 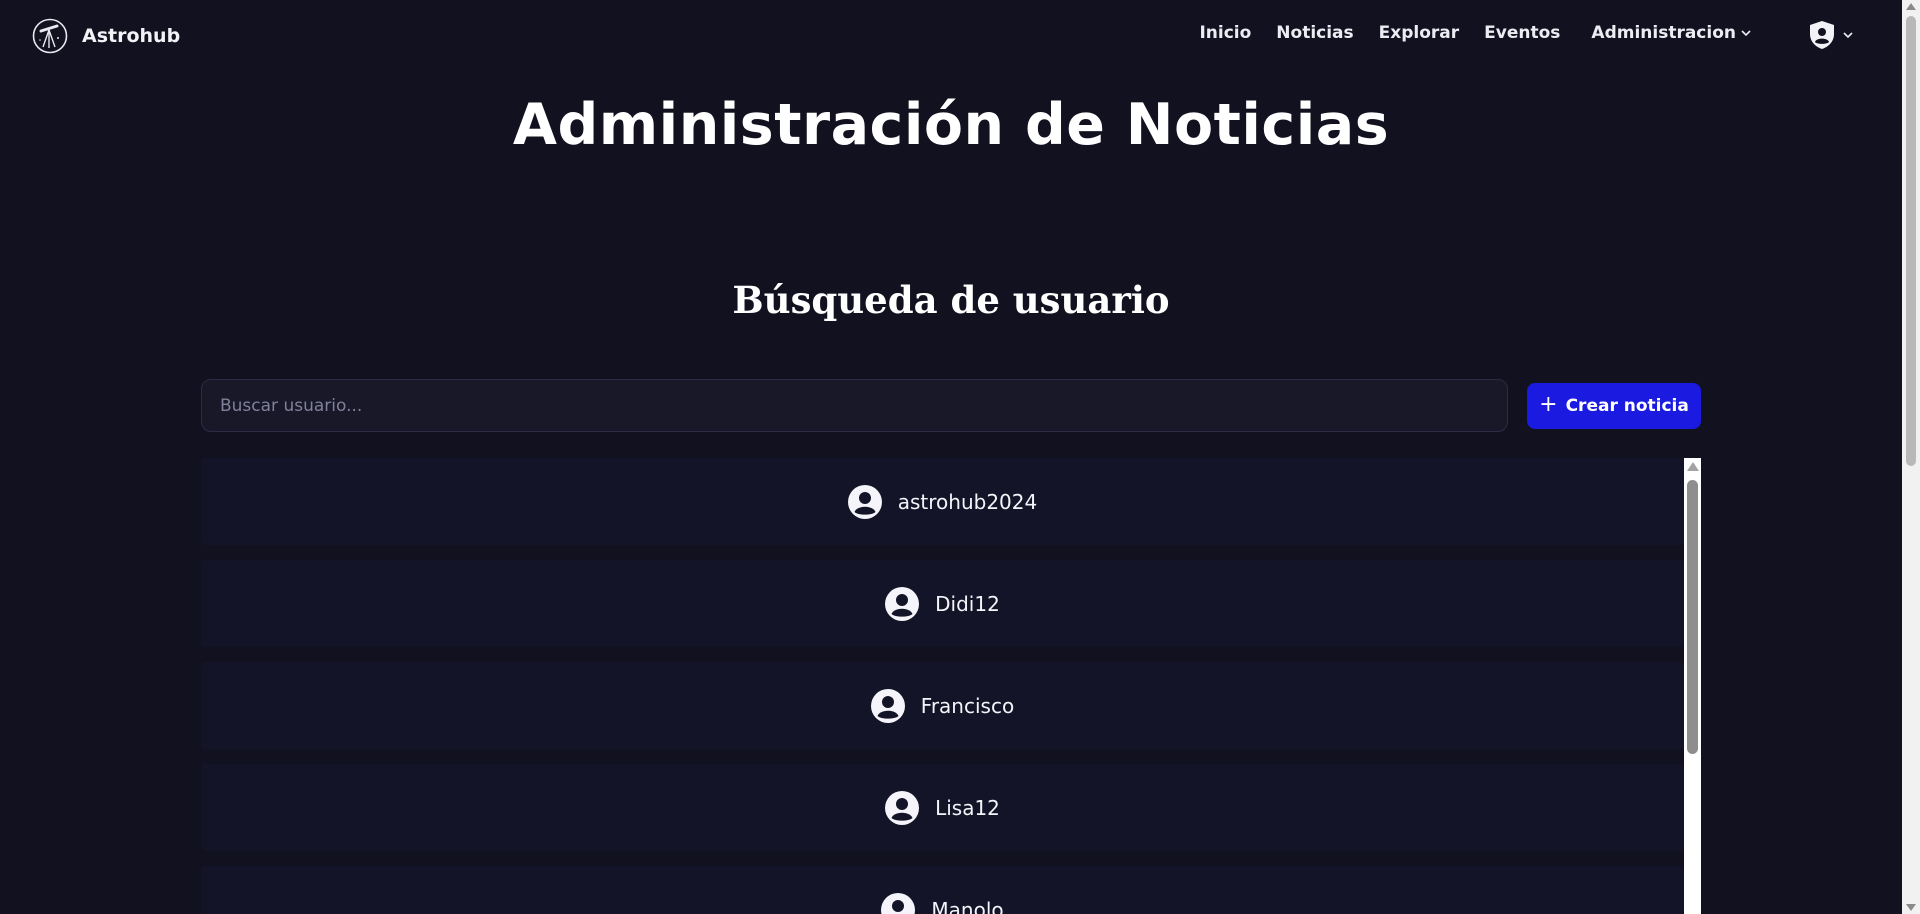 I want to click on search-input, so click(x=854, y=405).